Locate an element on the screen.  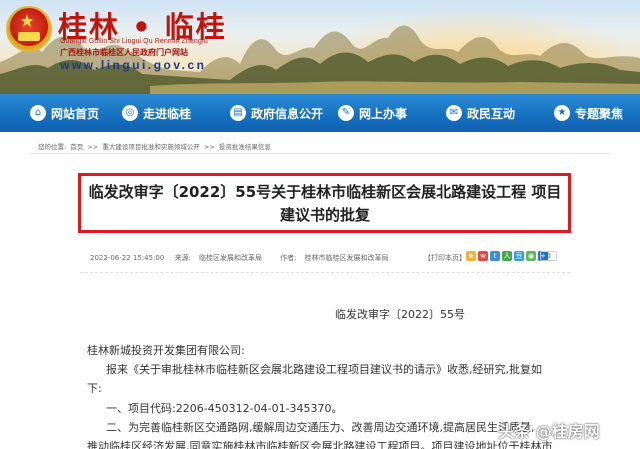
service-icon: ✎ is located at coordinates (346, 113).